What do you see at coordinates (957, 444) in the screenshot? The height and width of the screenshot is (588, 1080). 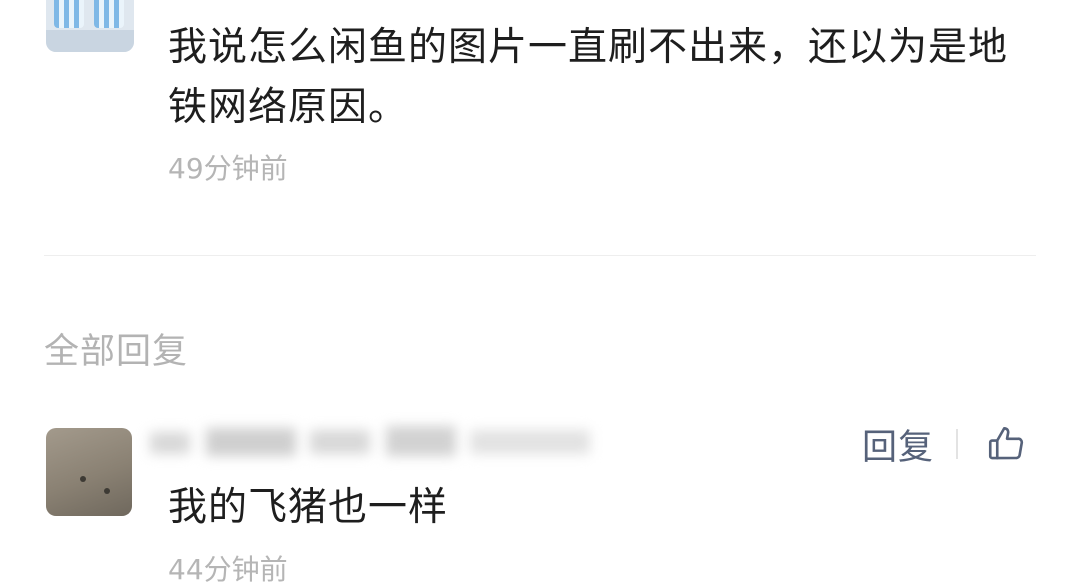 I see `action-separator` at bounding box center [957, 444].